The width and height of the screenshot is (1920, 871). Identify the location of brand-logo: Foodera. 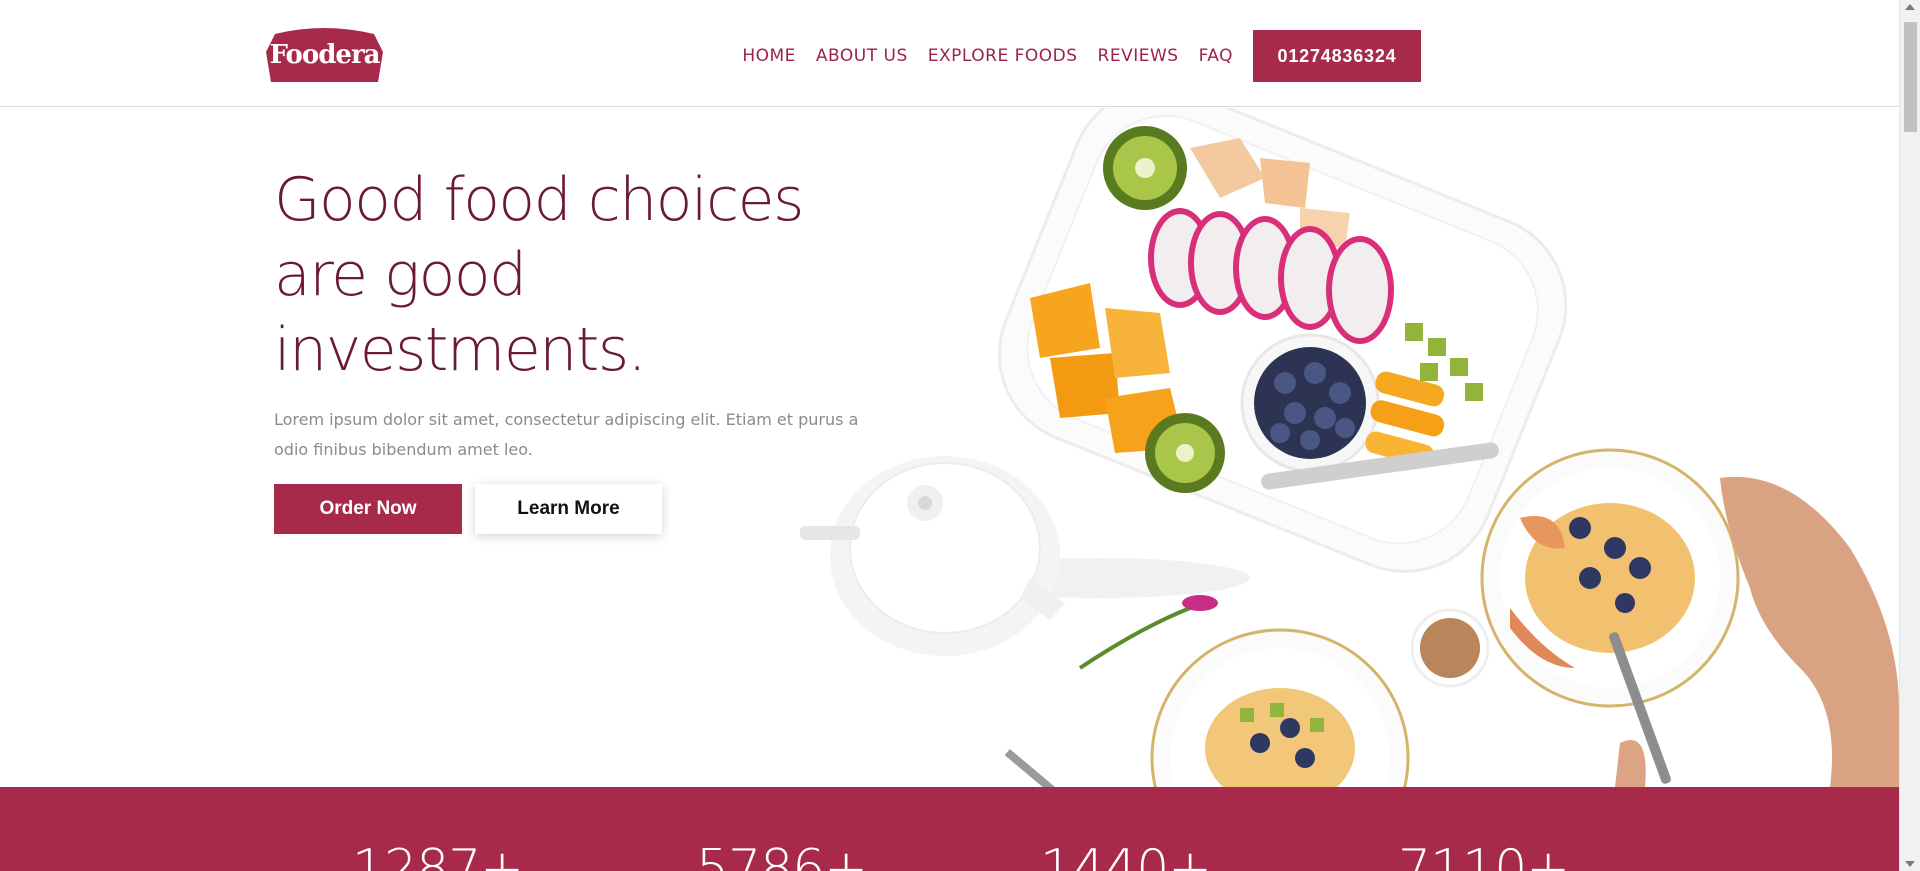
(324, 56).